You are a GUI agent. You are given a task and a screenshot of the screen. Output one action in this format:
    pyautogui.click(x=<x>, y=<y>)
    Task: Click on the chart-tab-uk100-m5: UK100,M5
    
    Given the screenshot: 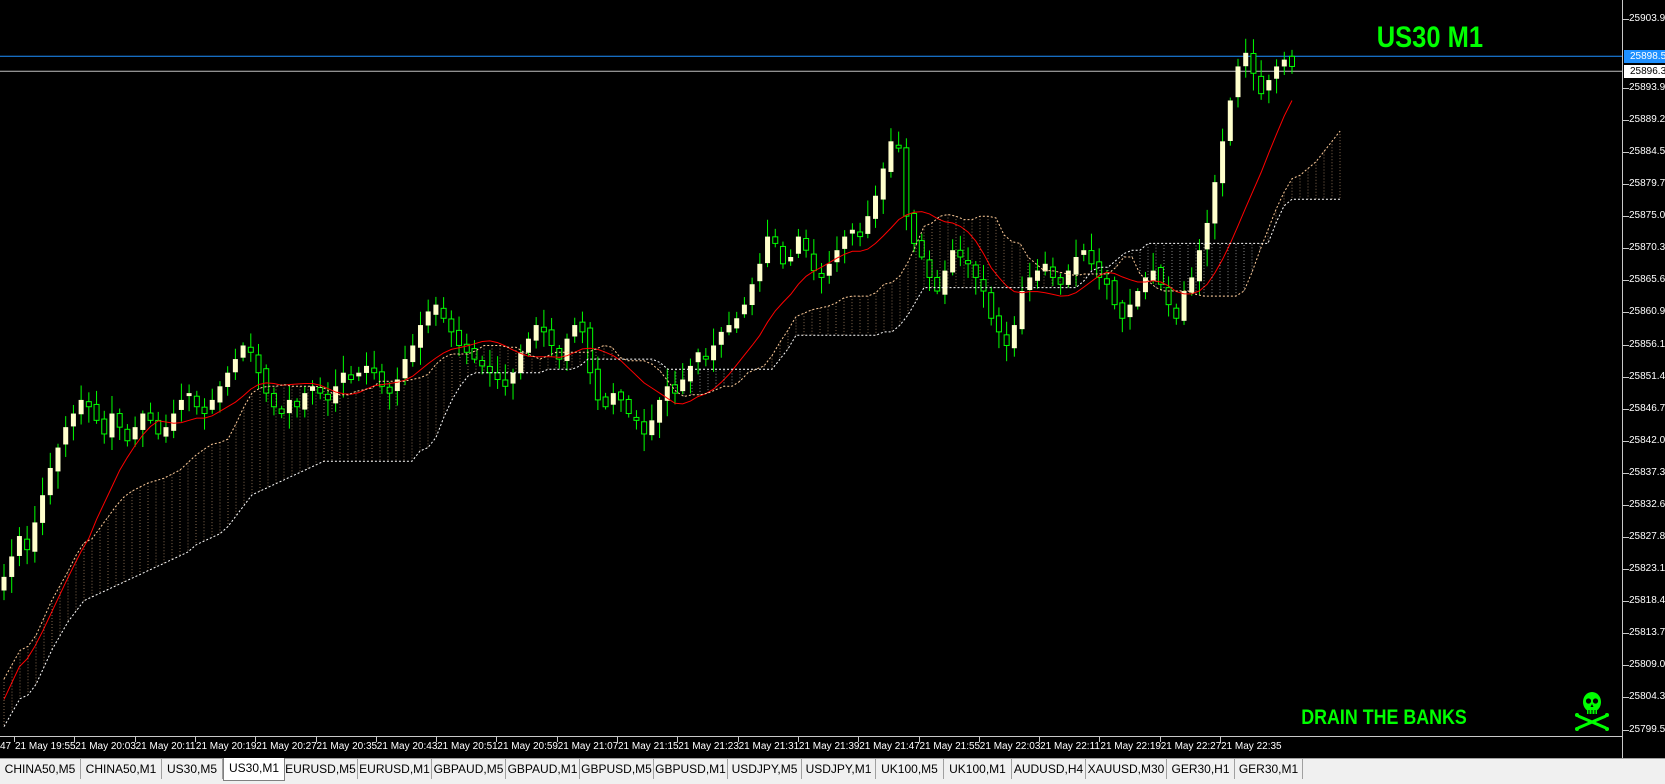 What is the action you would take?
    pyautogui.click(x=910, y=769)
    